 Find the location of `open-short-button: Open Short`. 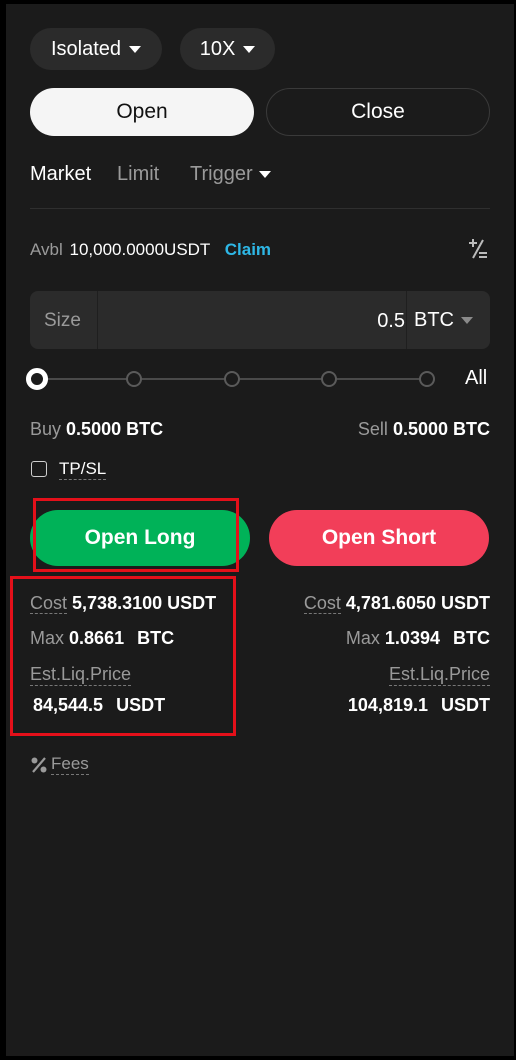

open-short-button: Open Short is located at coordinates (379, 538).